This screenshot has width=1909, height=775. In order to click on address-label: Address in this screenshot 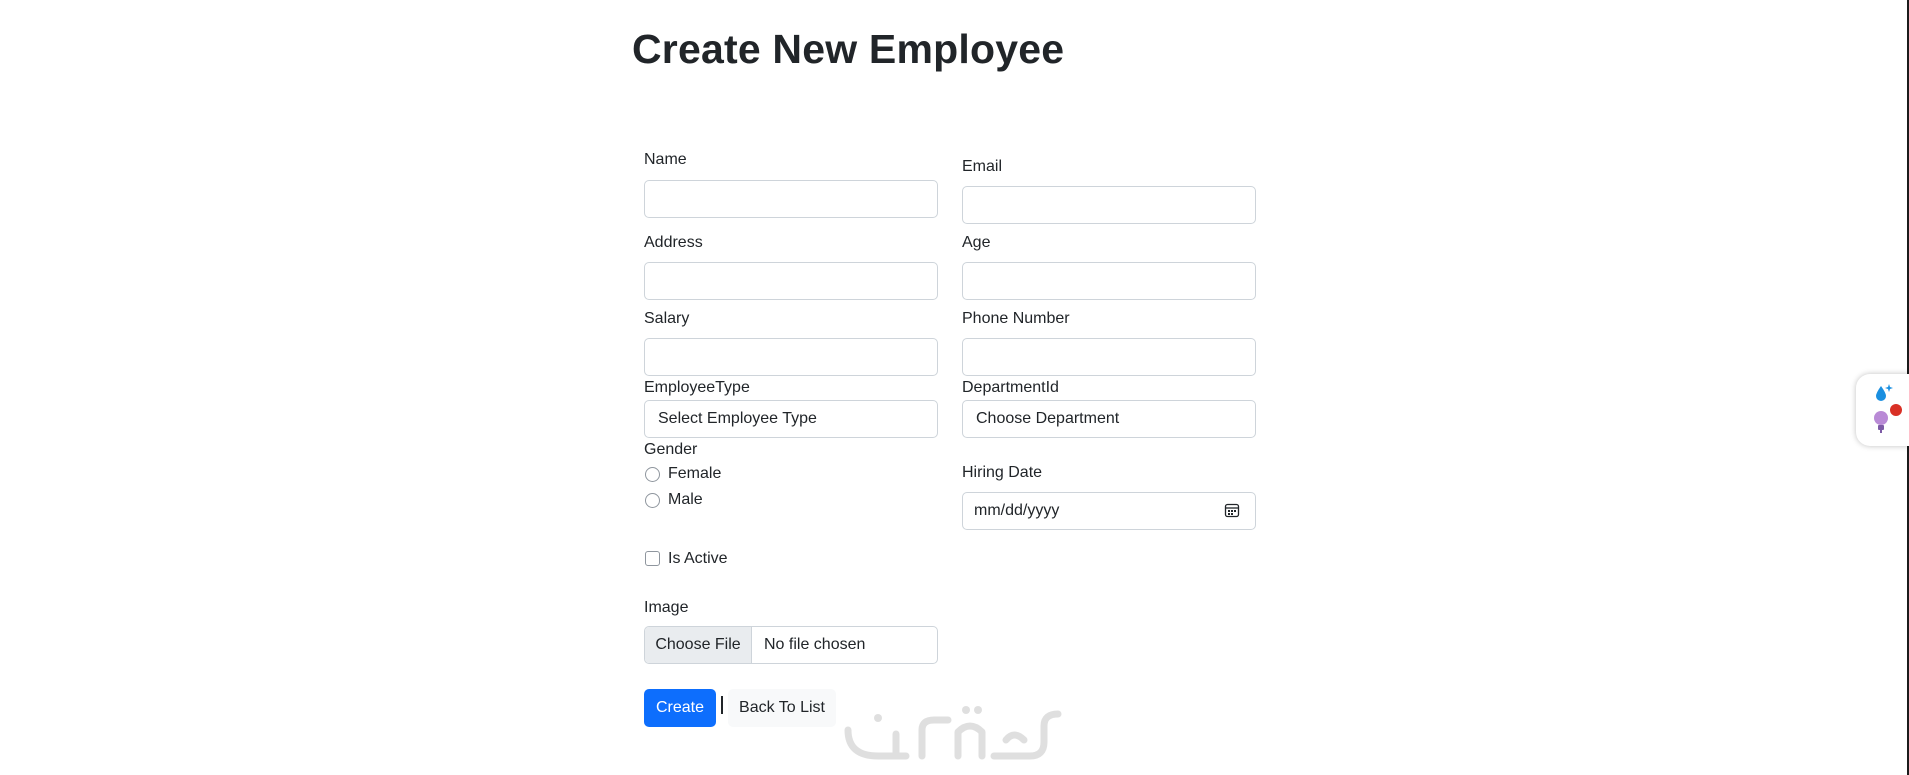, I will do `click(673, 242)`.